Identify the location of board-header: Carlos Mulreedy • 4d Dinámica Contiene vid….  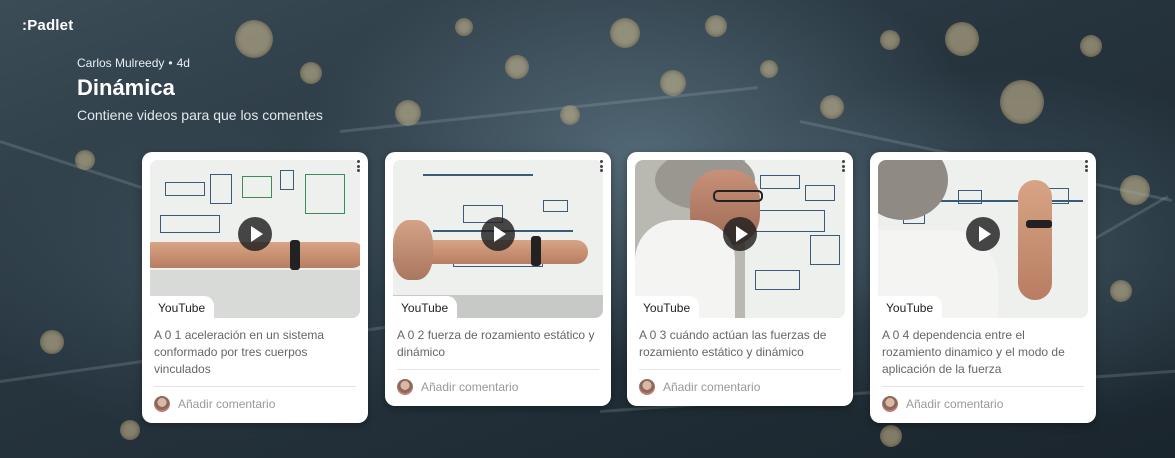
(200, 89).